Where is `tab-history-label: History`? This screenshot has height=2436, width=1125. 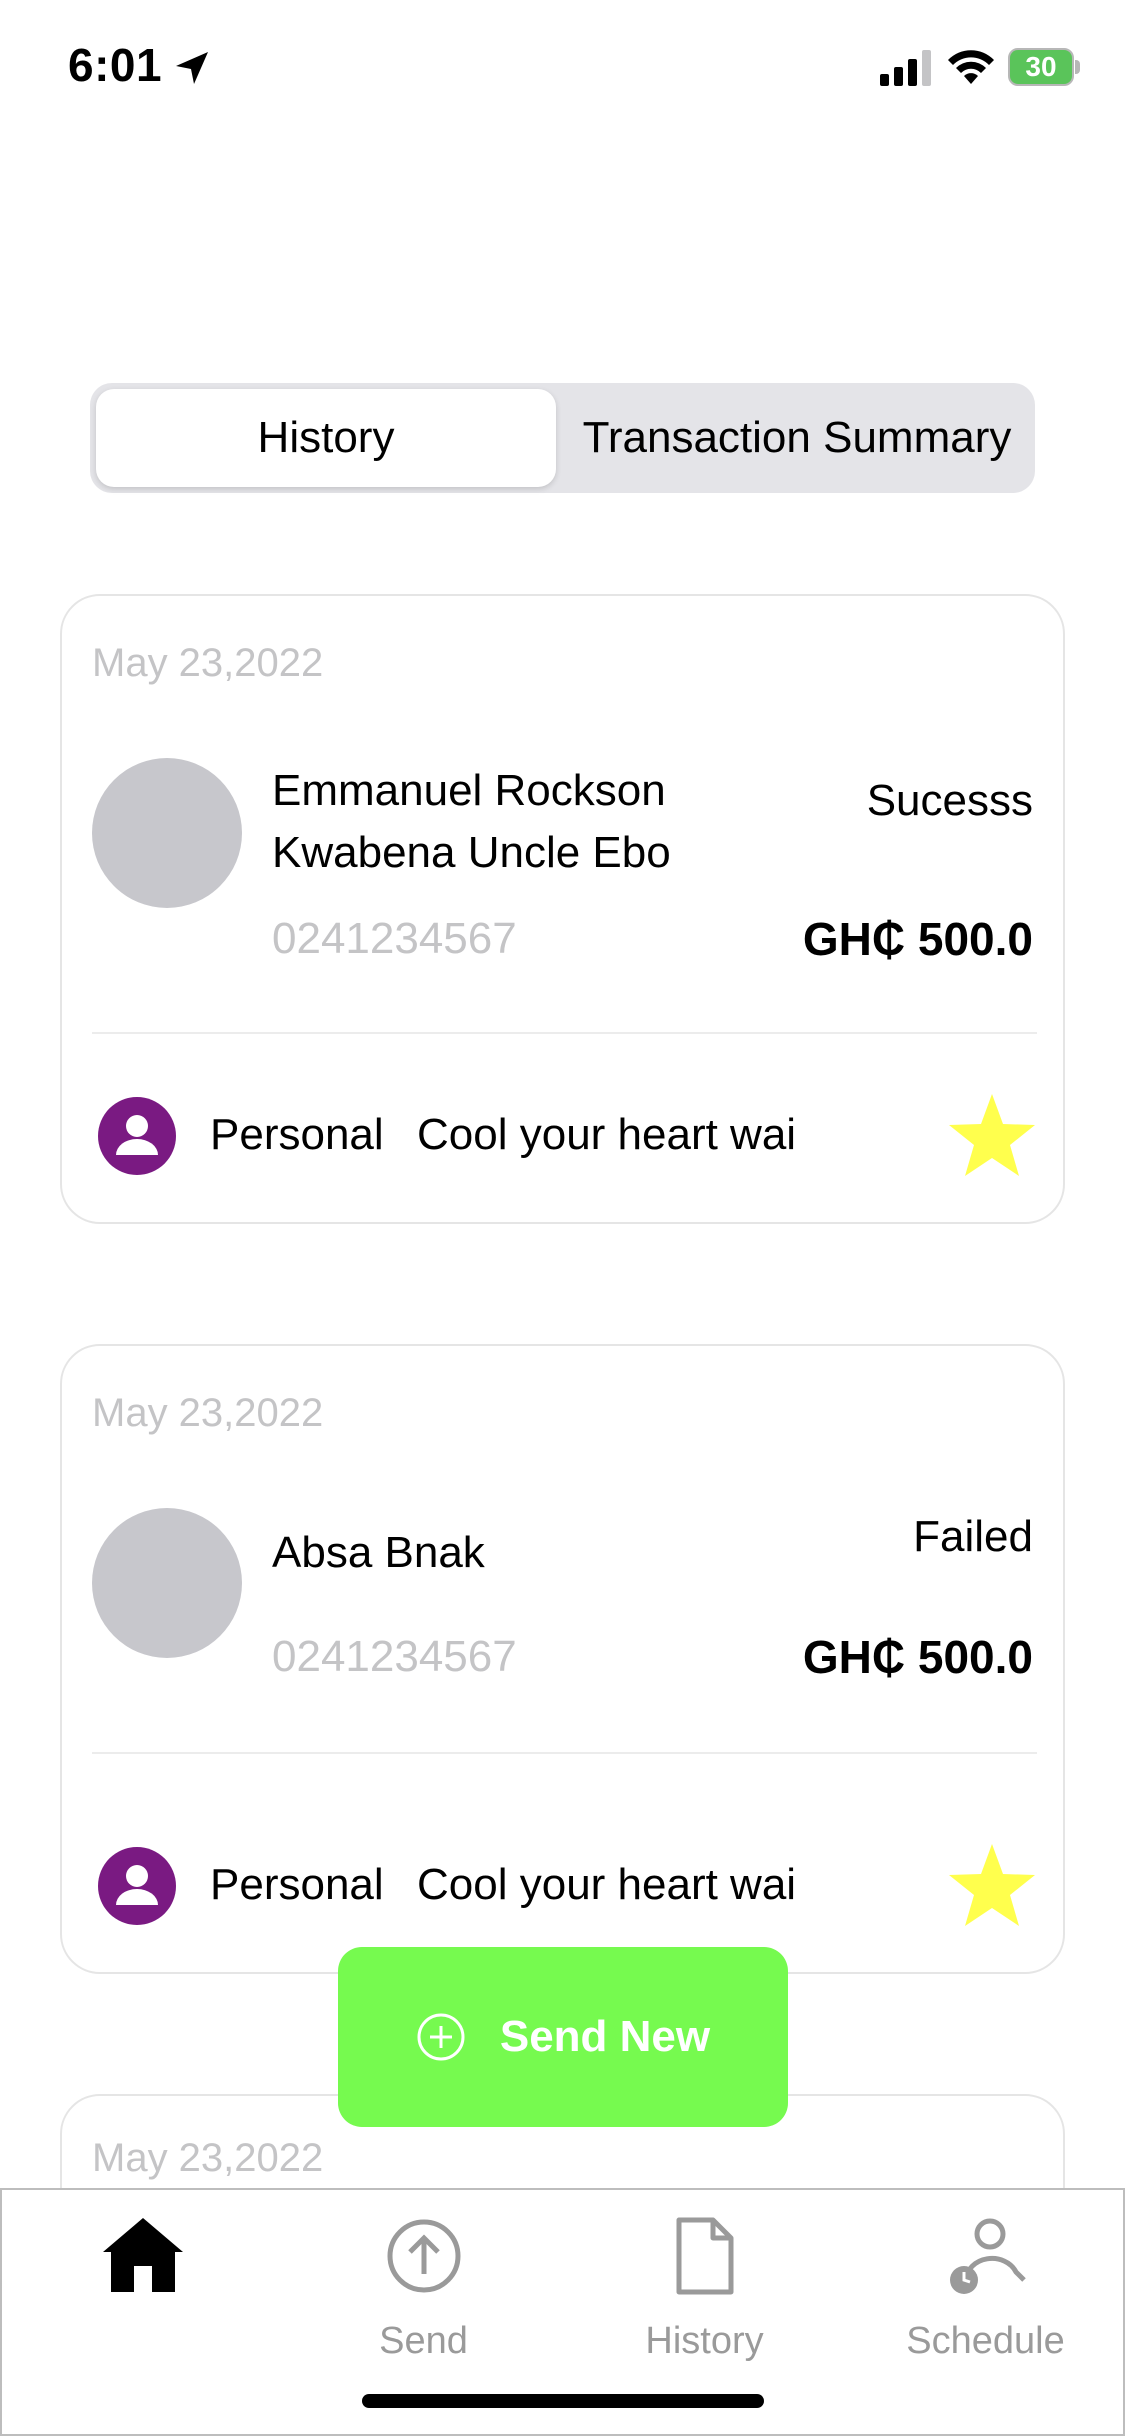 tab-history-label: History is located at coordinates (704, 2341).